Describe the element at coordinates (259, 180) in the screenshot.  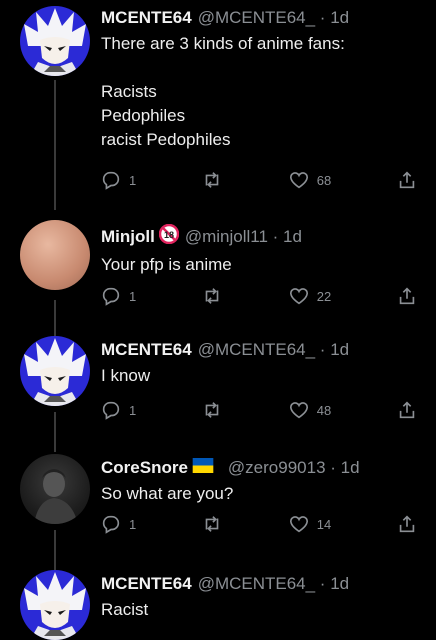
I see `tweet-actions: 1 68` at that location.